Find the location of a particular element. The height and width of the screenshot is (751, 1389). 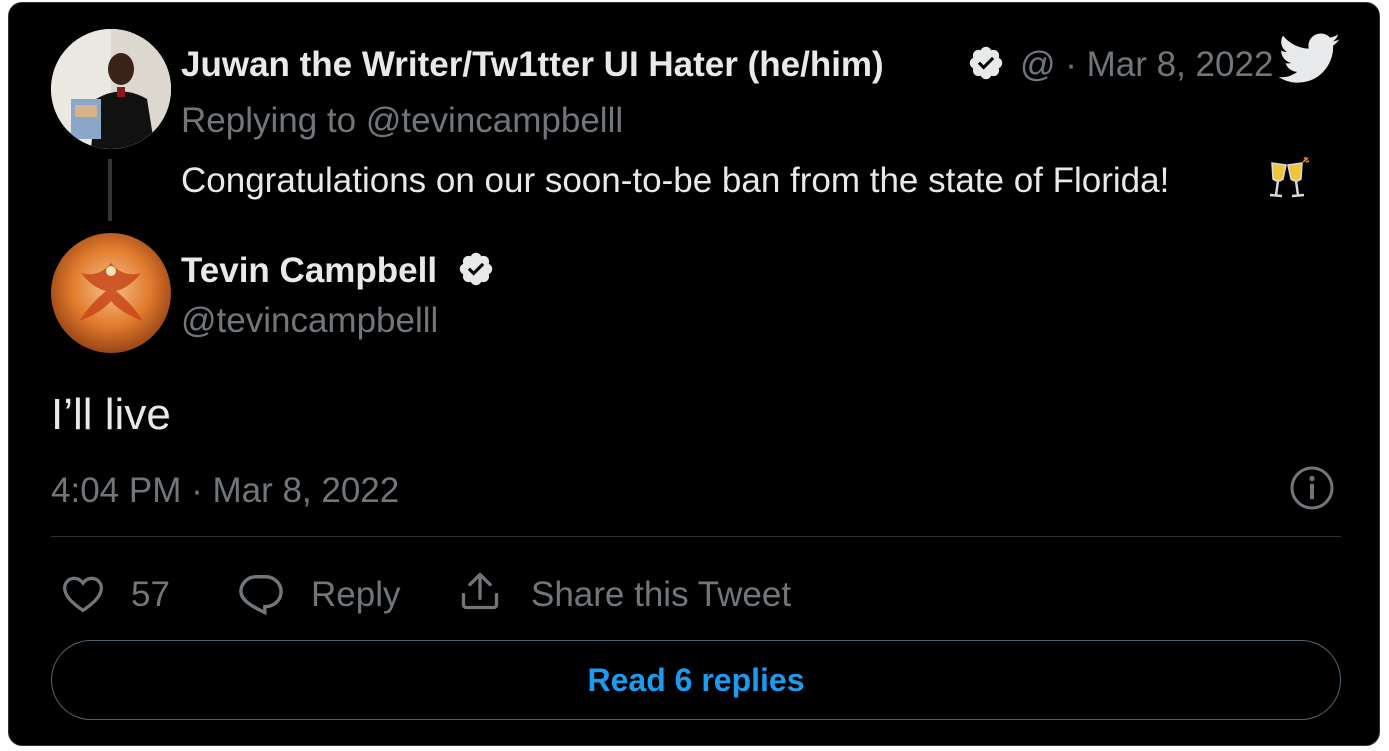

share-label: Share this Tweet is located at coordinates (661, 594).